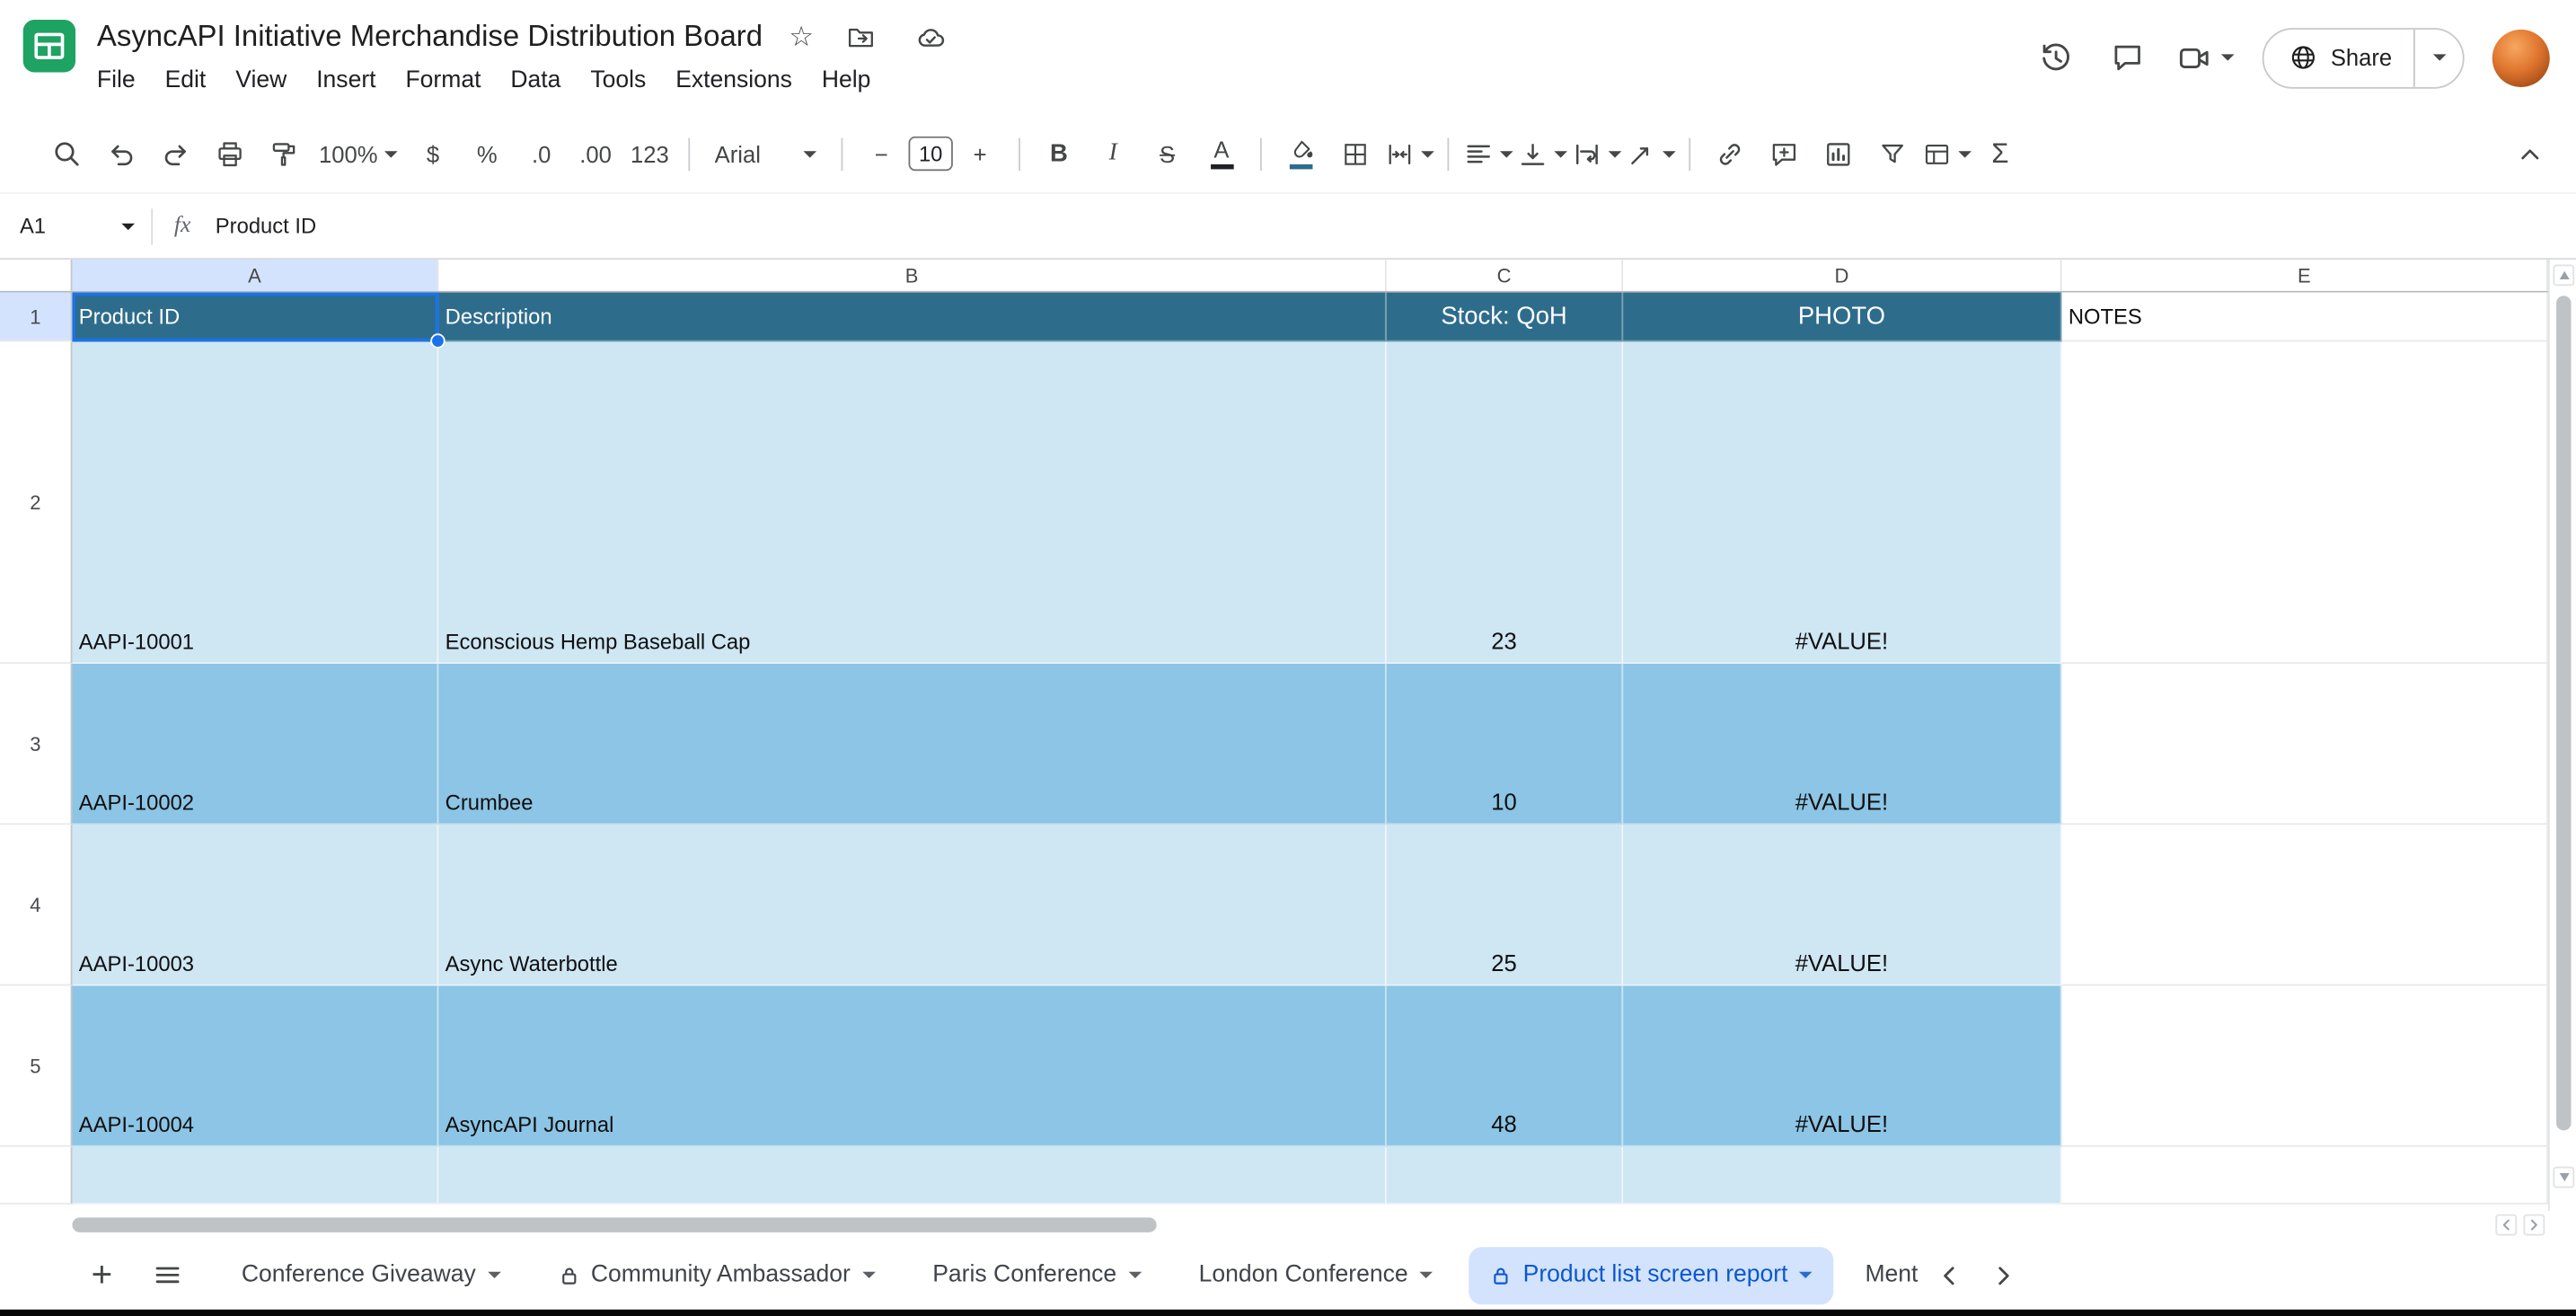  Describe the element at coordinates (1505, 1066) in the screenshot. I see `cell-C5: 48` at that location.